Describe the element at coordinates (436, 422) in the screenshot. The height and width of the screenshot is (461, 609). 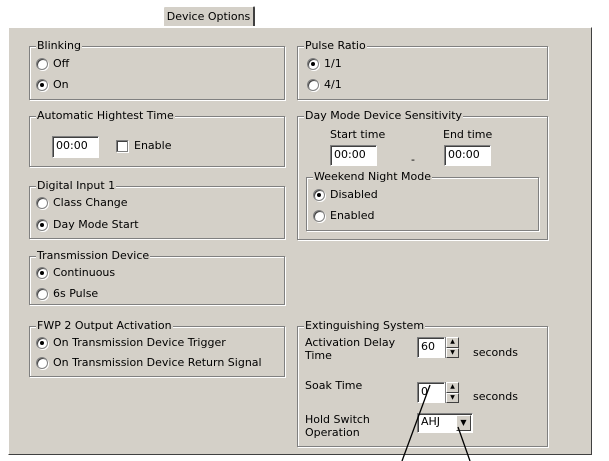
I see `annotation-lines` at that location.